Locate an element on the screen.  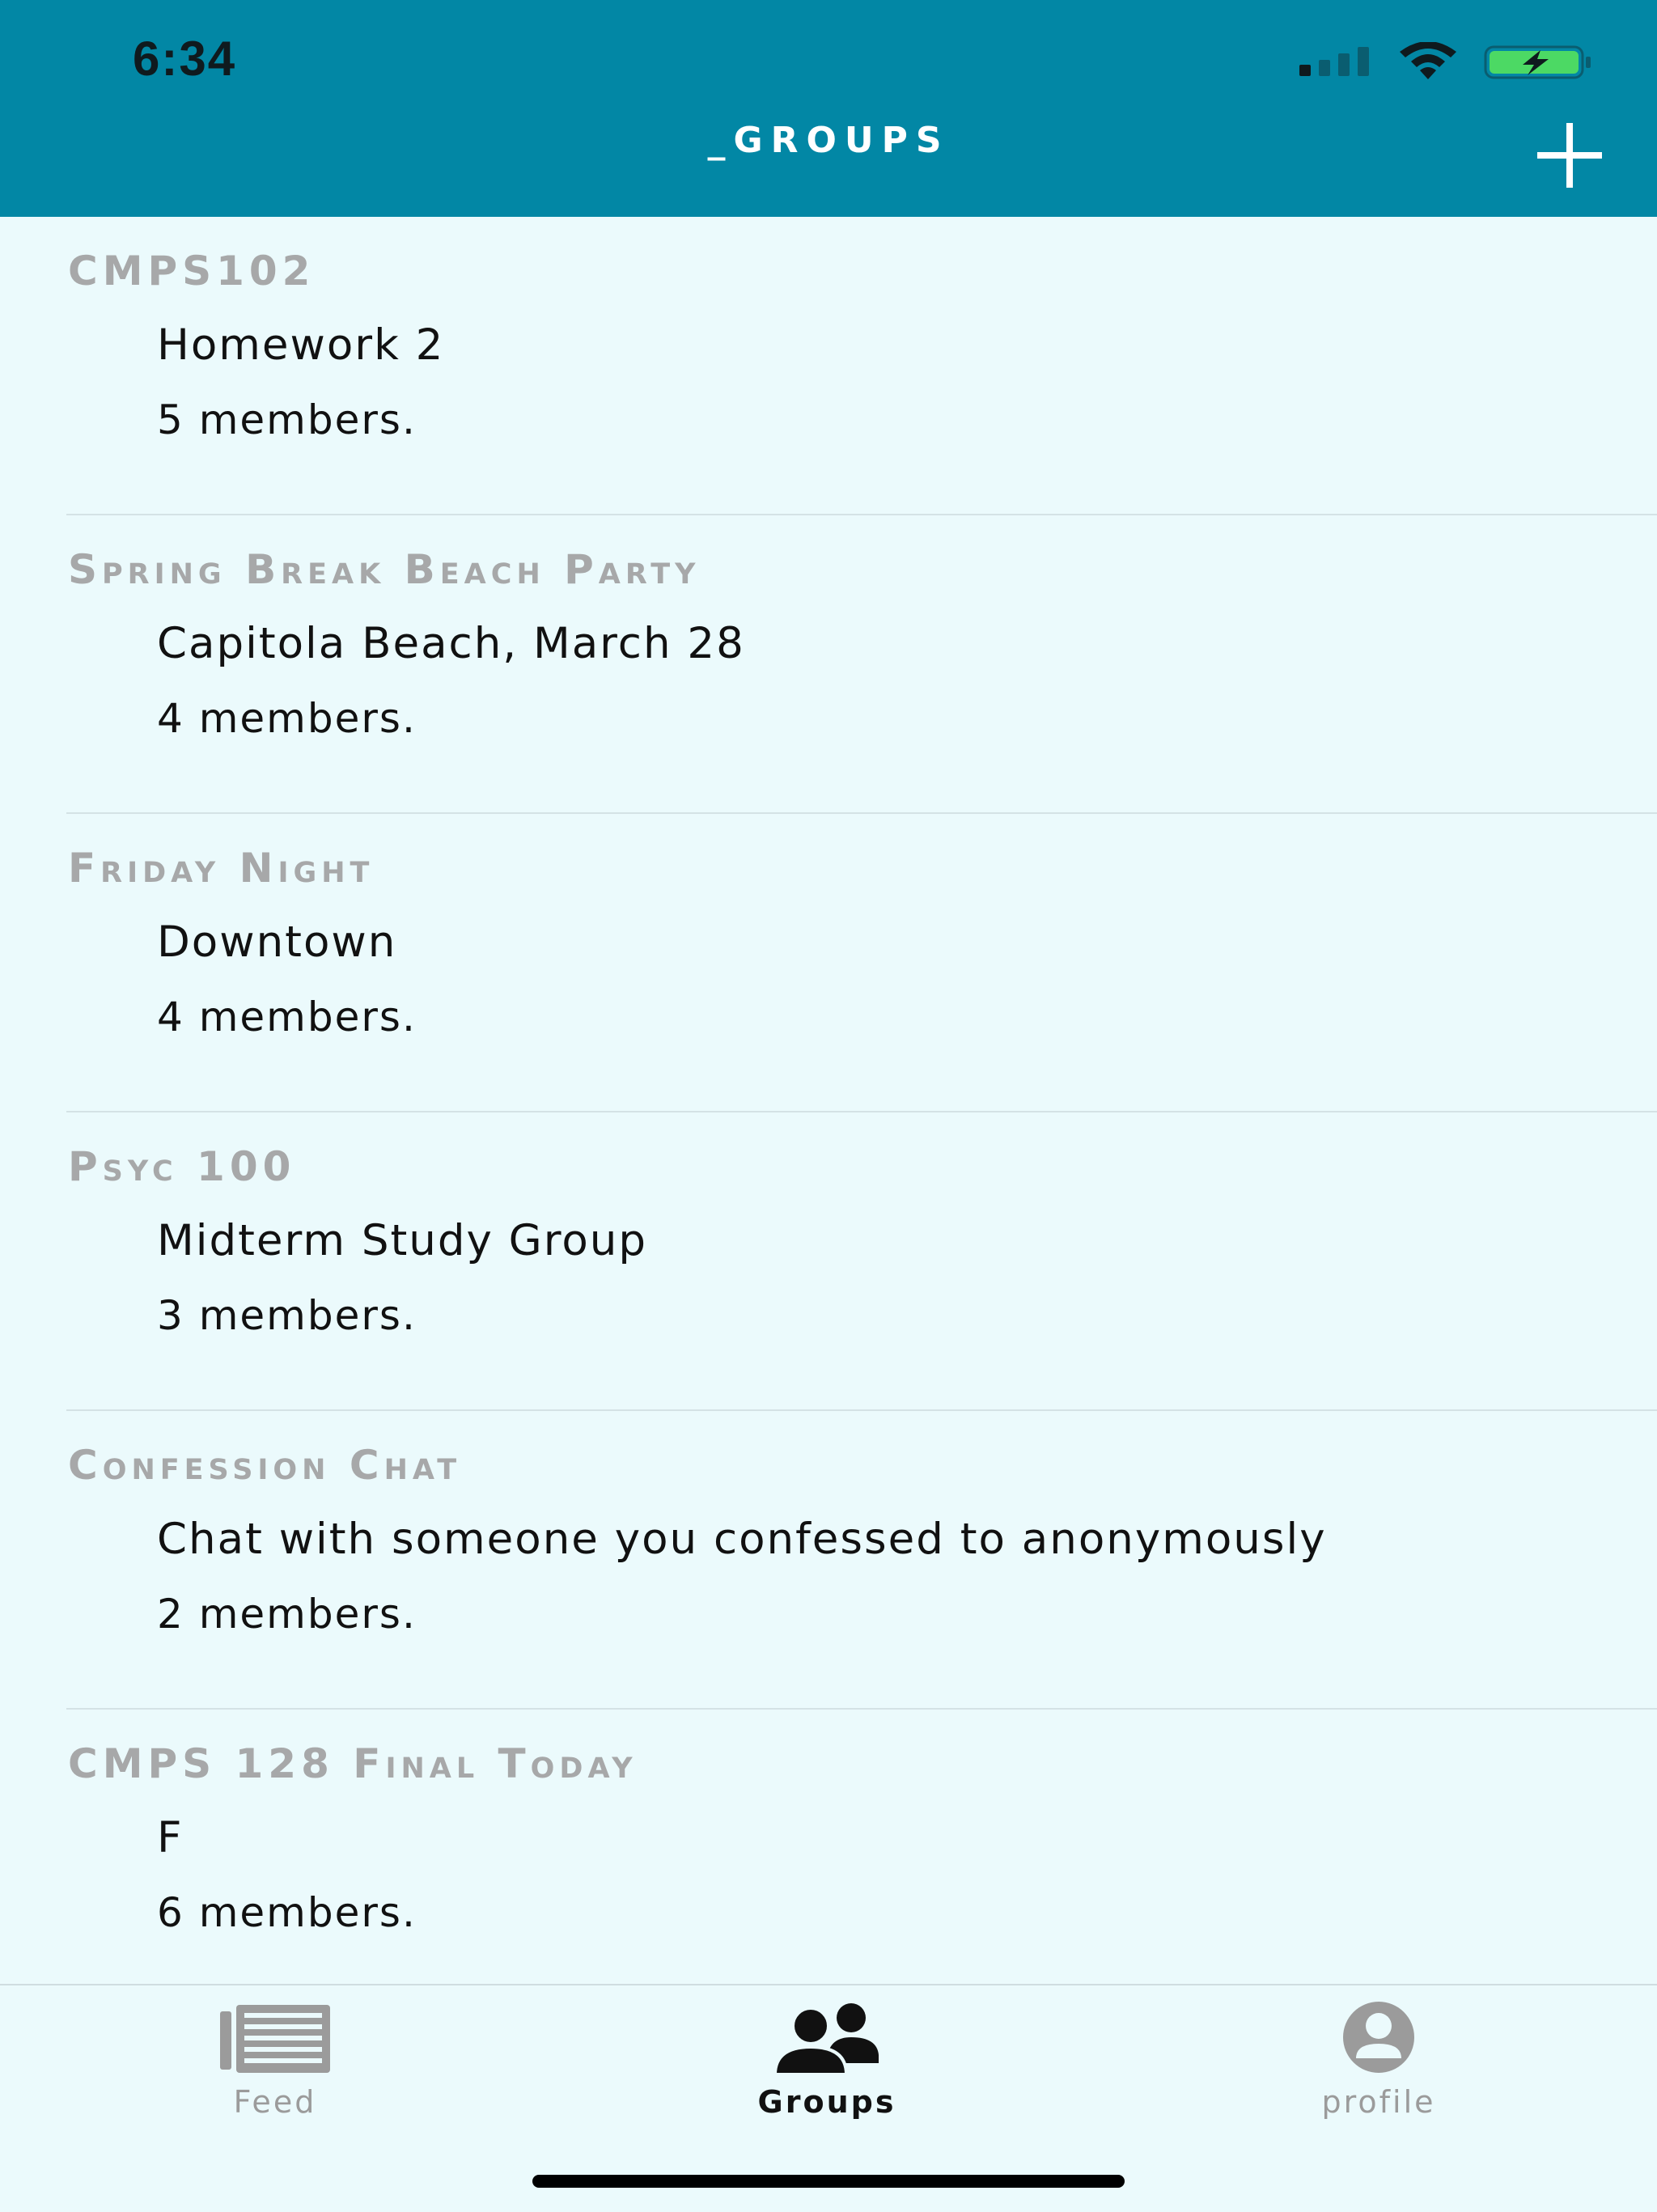
group-description: Downtown is located at coordinates (277, 942).